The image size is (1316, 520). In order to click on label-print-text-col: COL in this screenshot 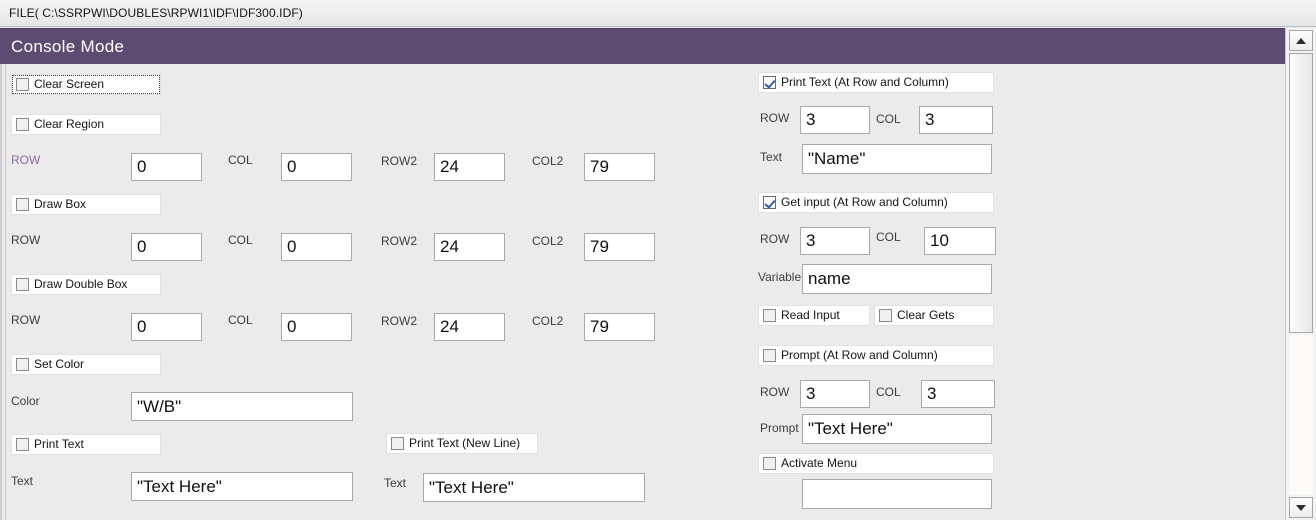, I will do `click(888, 119)`.